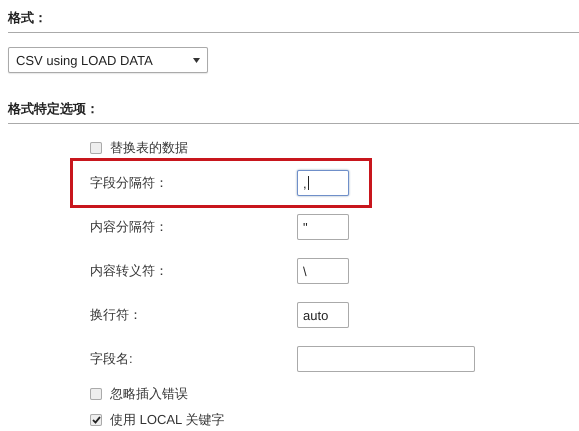 This screenshot has height=431, width=579. I want to click on field-label: 字段名:, so click(112, 359).